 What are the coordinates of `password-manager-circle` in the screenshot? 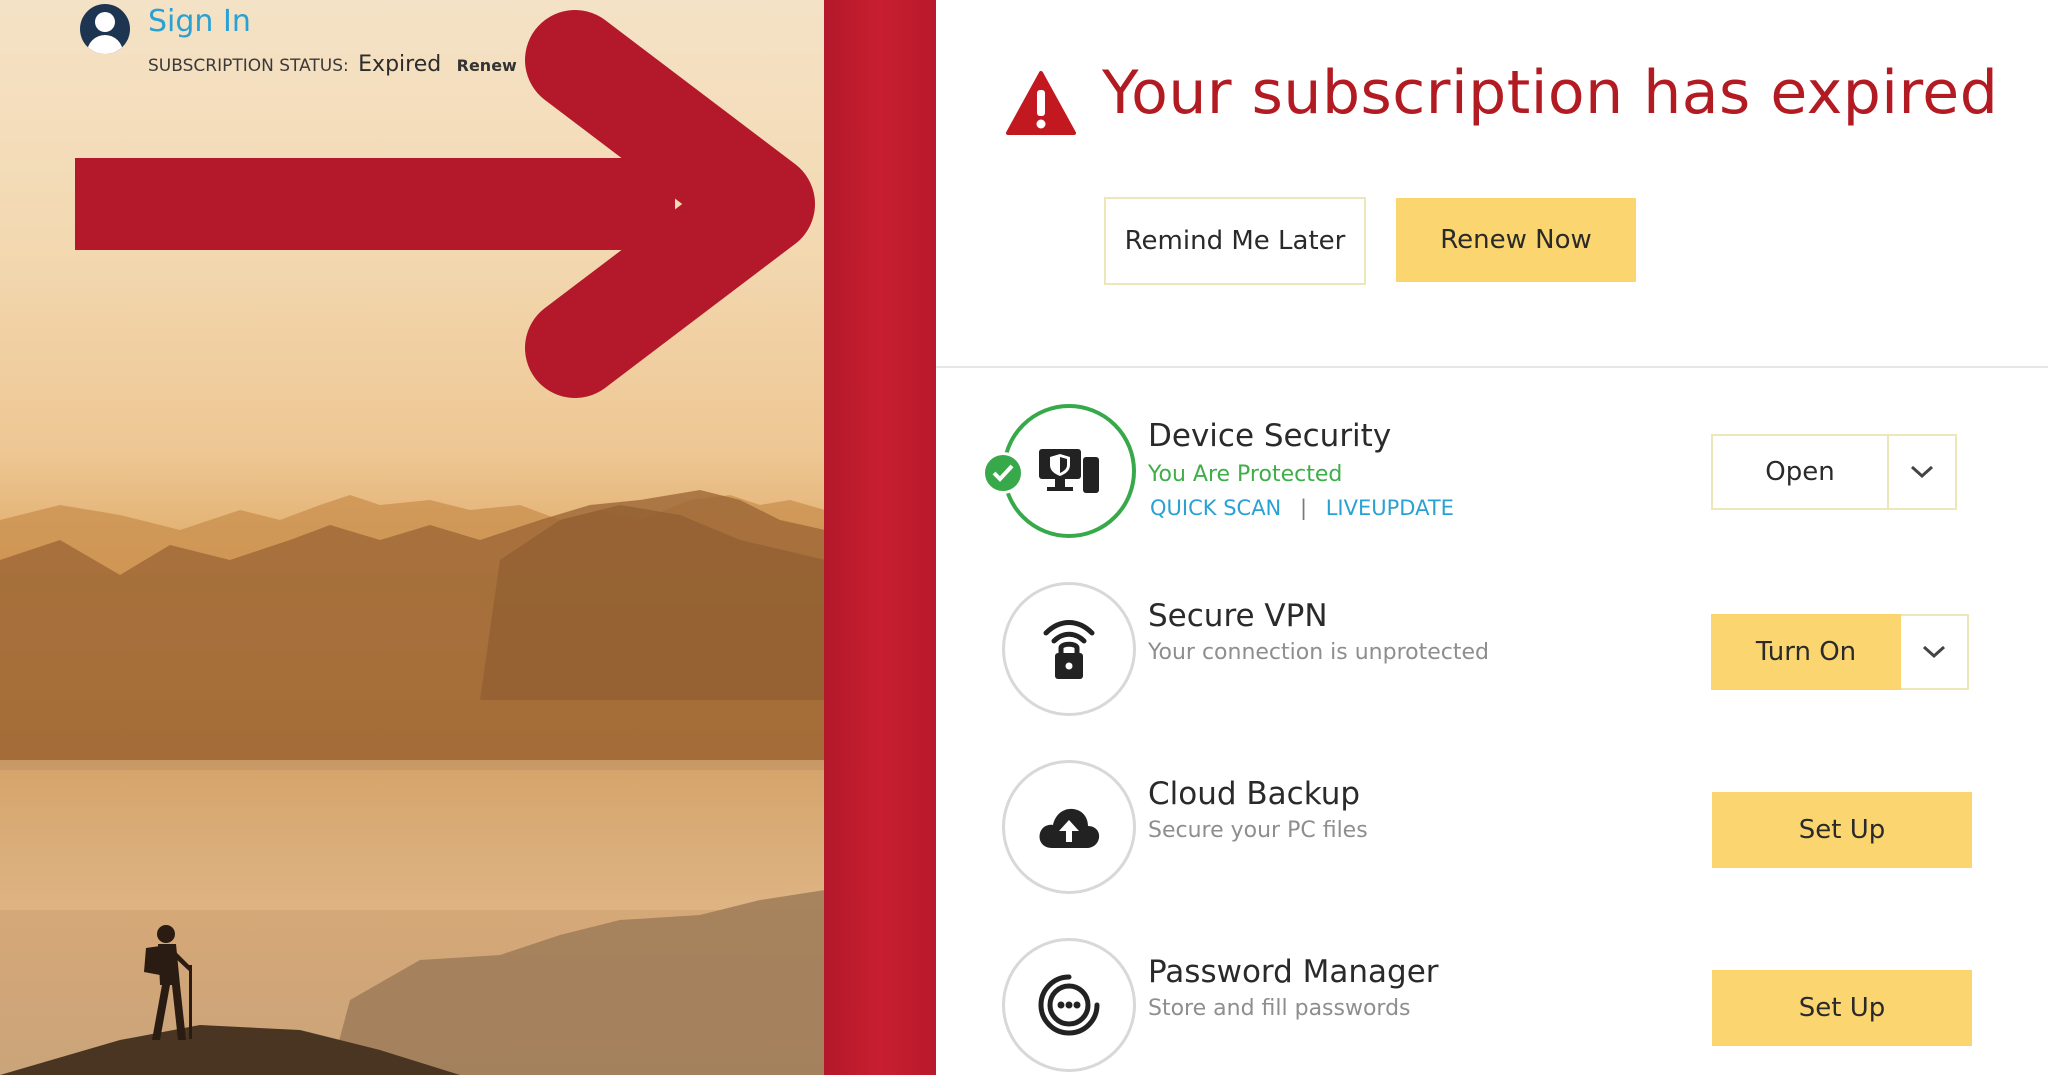 It's located at (1069, 1005).